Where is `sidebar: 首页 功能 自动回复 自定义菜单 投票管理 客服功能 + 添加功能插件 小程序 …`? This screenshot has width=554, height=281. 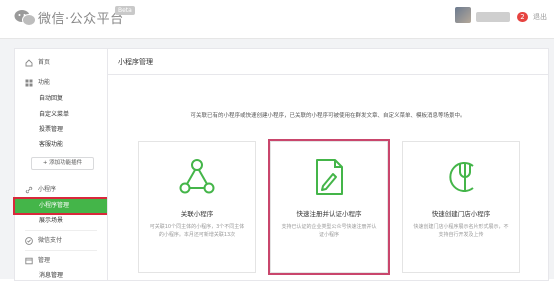 sidebar: 首页 功能 自动回复 自定义菜单 投票管理 客服功能 + 添加功能插件 小程序 … is located at coordinates (61, 164).